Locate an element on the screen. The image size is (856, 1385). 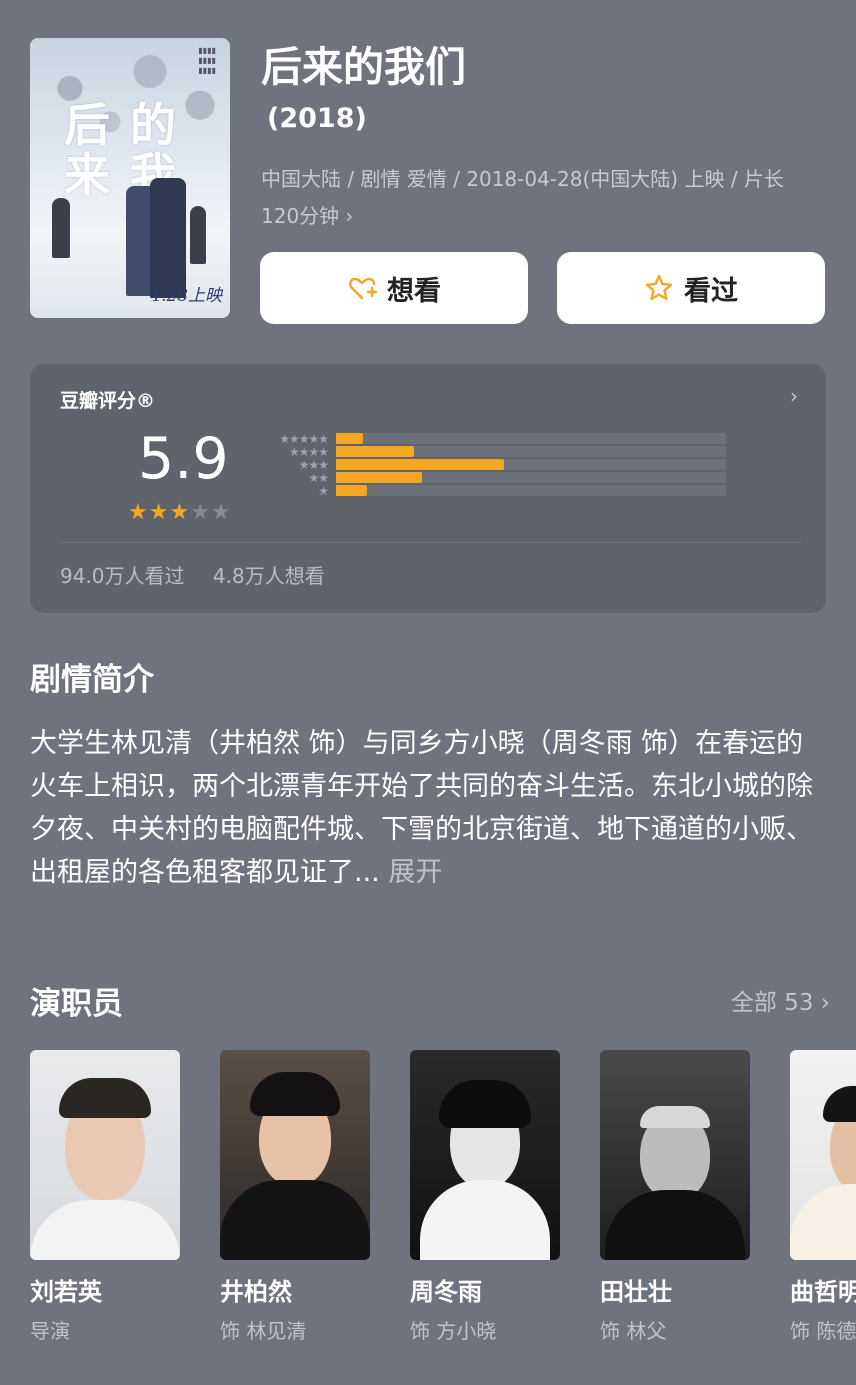
movie-year: (2018) is located at coordinates (317, 118).